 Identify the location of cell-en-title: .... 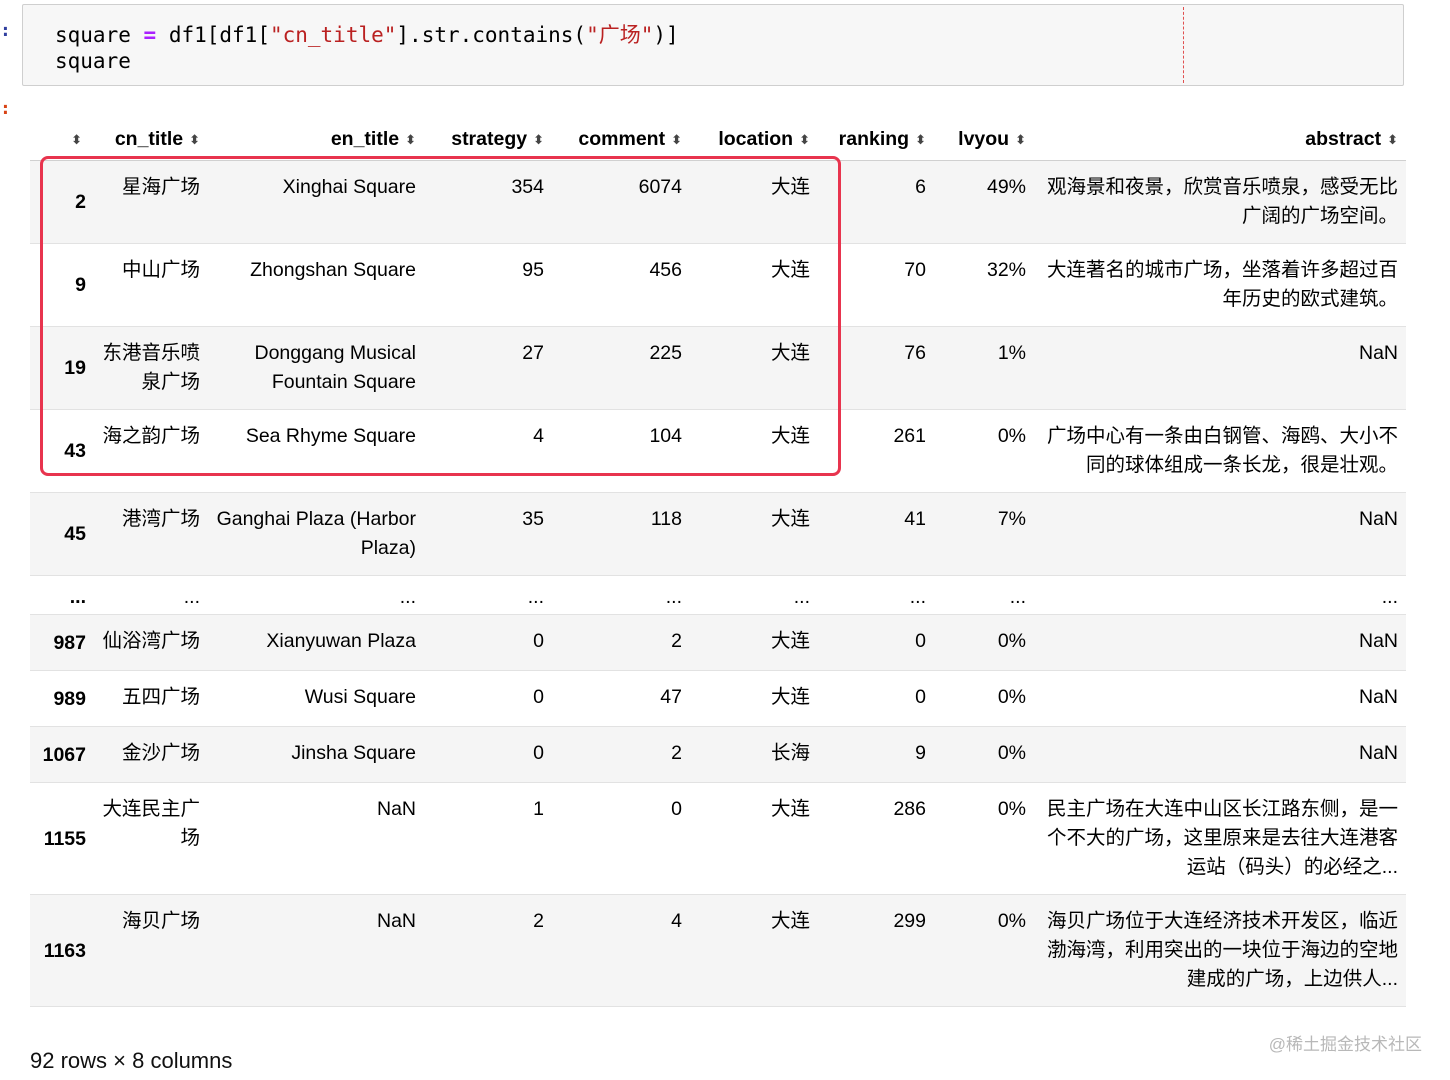
(316, 595).